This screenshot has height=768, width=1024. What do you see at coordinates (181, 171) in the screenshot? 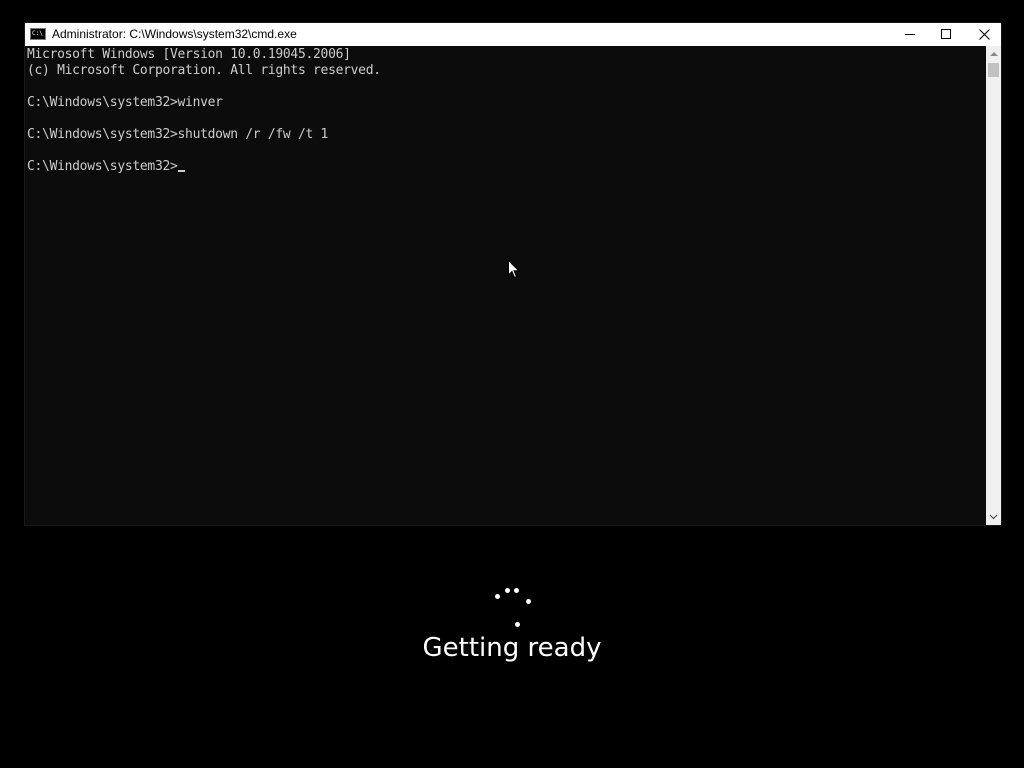
I see `text-cursor` at bounding box center [181, 171].